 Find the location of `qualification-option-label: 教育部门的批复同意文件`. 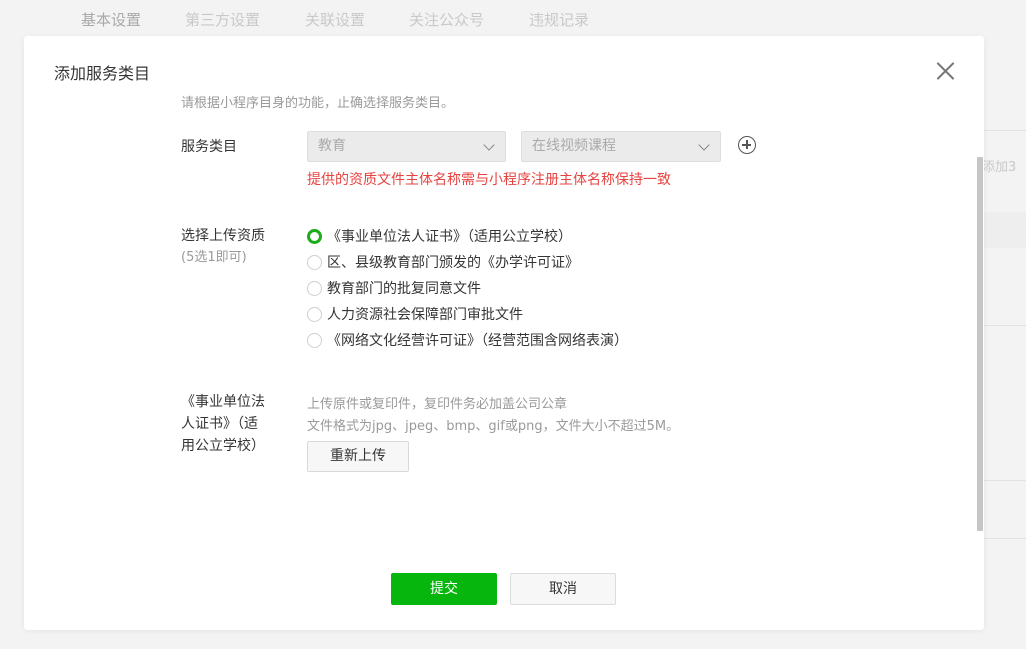

qualification-option-label: 教育部门的批复同意文件 is located at coordinates (404, 289).